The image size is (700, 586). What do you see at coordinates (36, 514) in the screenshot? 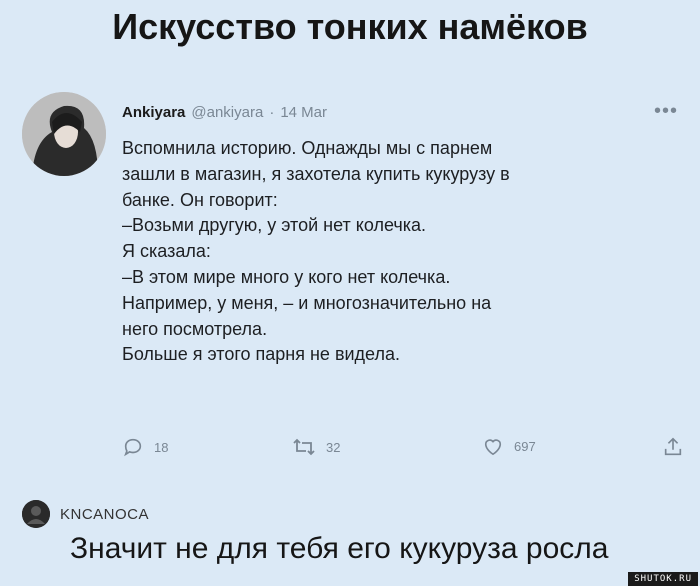
I see `comment-avatar` at bounding box center [36, 514].